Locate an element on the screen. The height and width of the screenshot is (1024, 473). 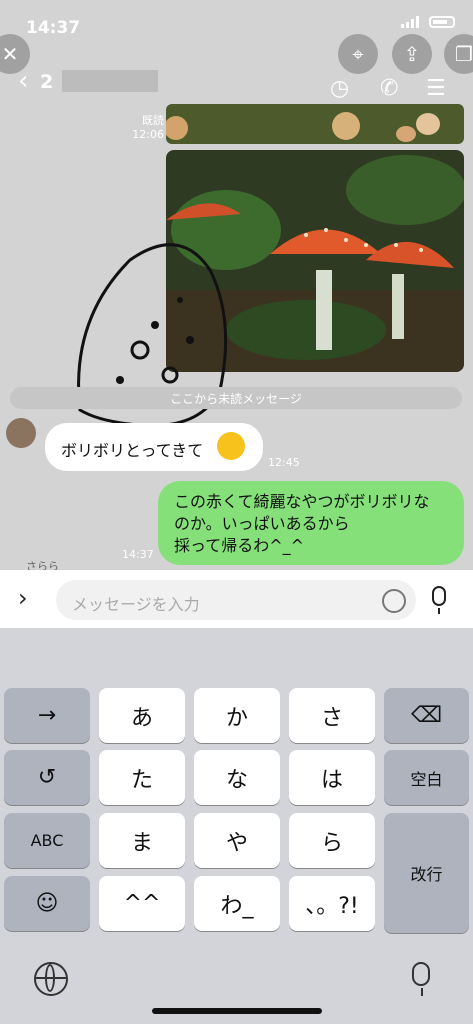
key-na: な is located at coordinates (237, 777).